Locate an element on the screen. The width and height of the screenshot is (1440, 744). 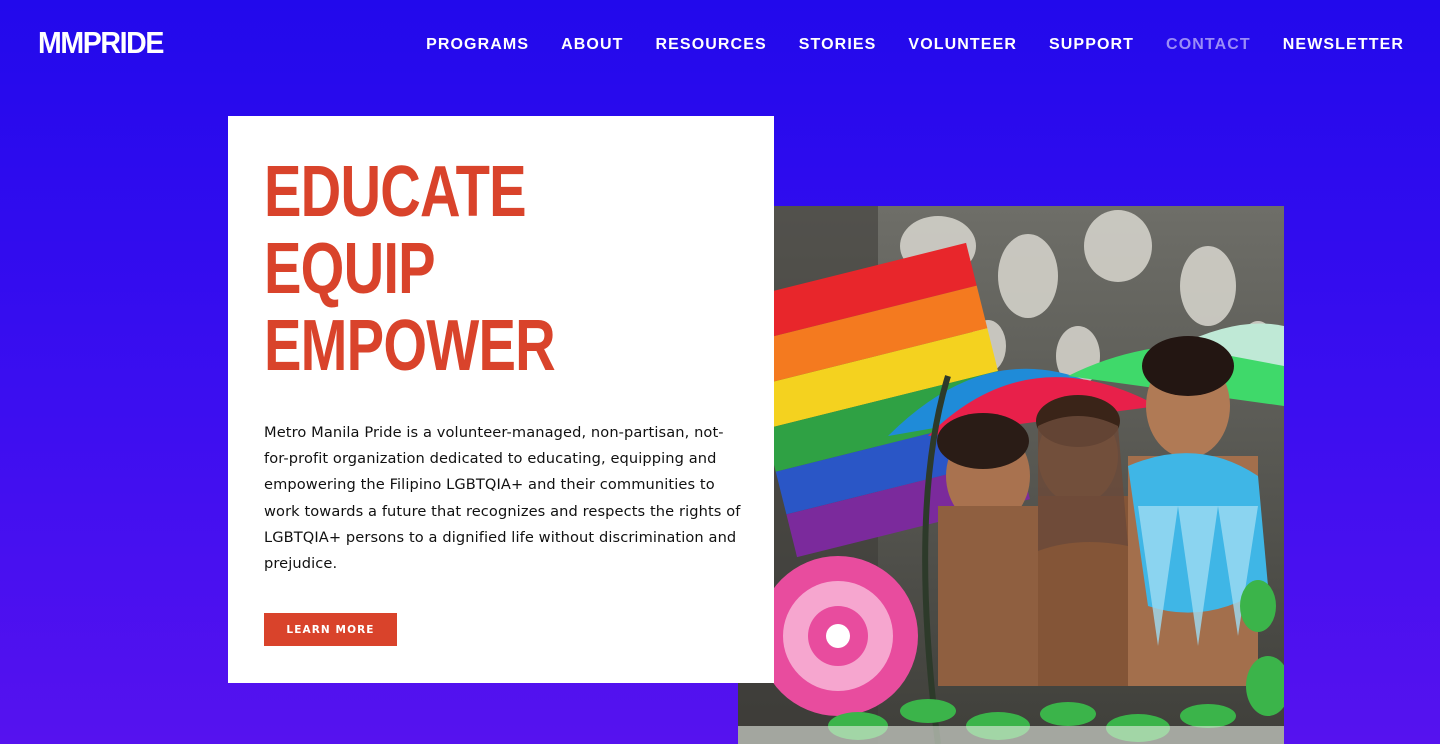
nav-programs: PROGRAMS is located at coordinates (477, 45).